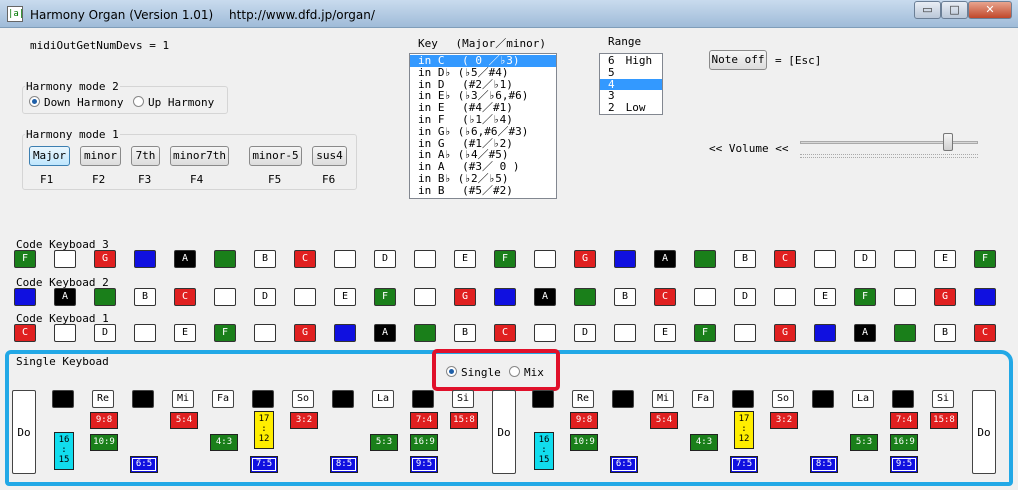 The width and height of the screenshot is (1018, 490). What do you see at coordinates (483, 120) in the screenshot?
I see `key-option: in F (♭1／♭4)` at bounding box center [483, 120].